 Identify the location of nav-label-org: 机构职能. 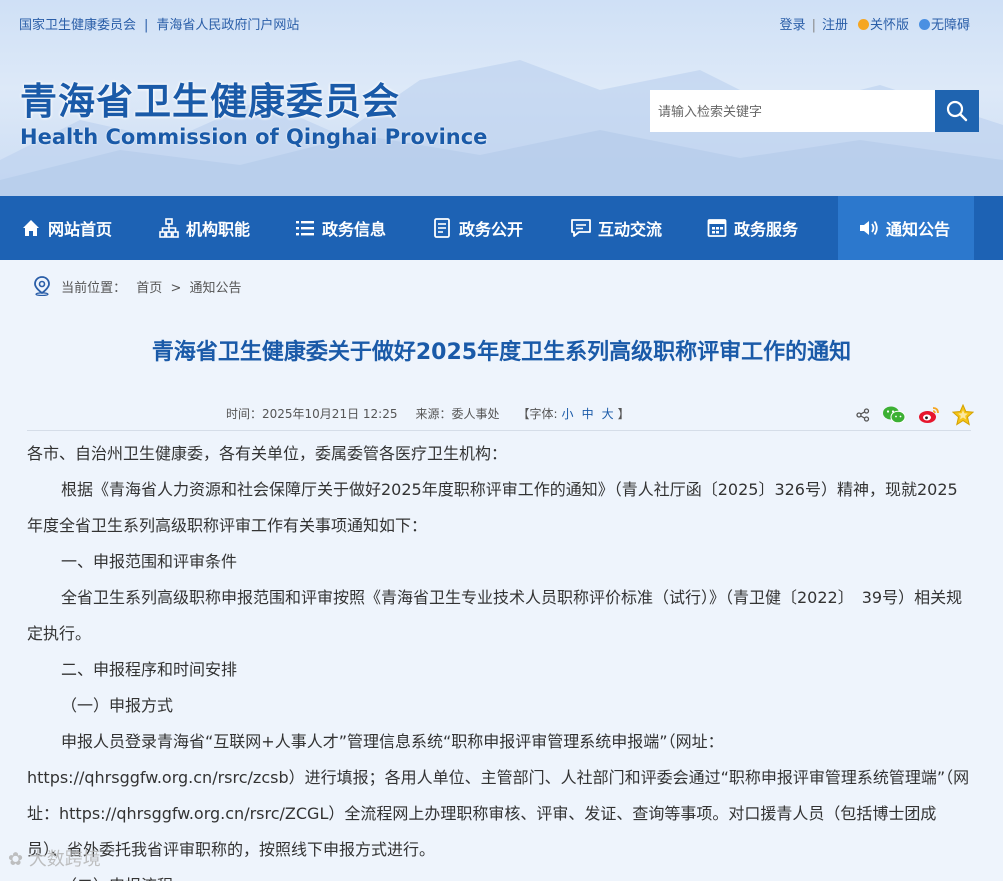
(218, 229).